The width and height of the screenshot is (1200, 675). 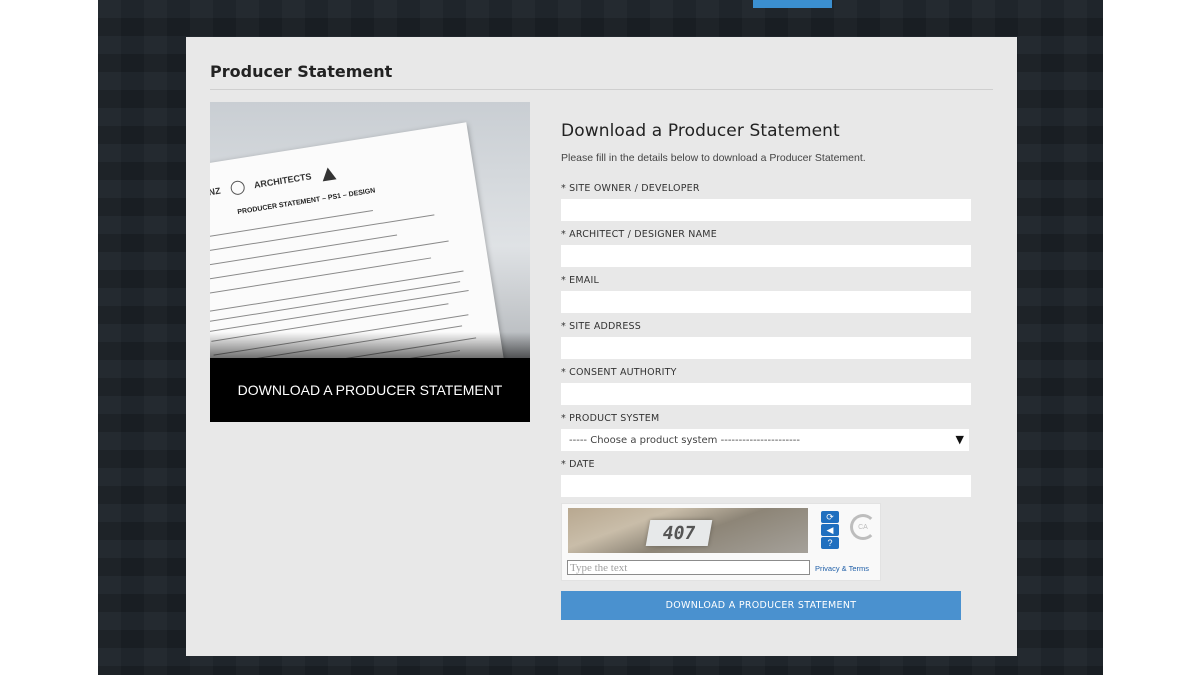 I want to click on captcha-image: 407, so click(x=688, y=530).